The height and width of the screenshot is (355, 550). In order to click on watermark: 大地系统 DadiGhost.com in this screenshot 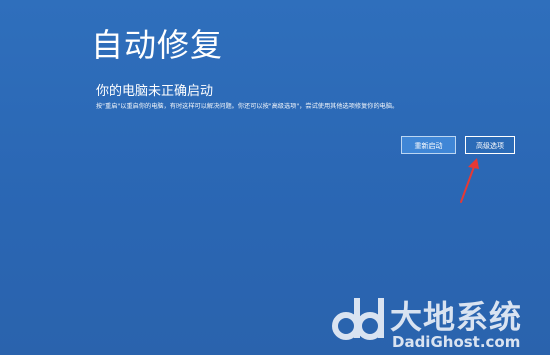, I will do `click(440, 320)`.